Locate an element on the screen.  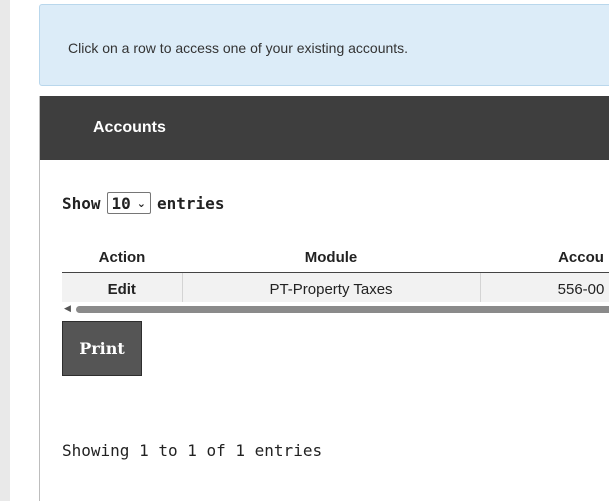
panel-header: Accounts is located at coordinates (324, 128).